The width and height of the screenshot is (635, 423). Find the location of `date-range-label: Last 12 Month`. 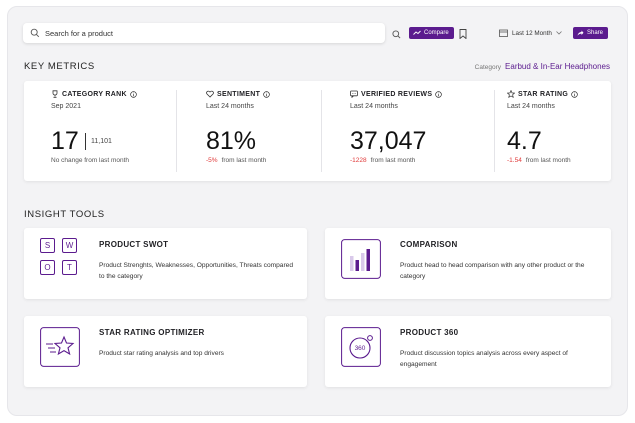

date-range-label: Last 12 Month is located at coordinates (532, 33).